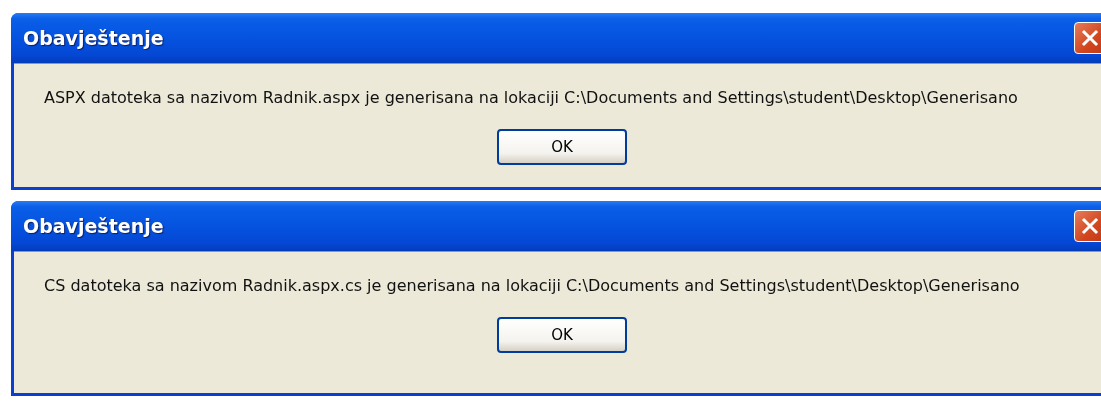  Describe the element at coordinates (532, 285) in the screenshot. I see `message-text: CS datoteka sa nazivom Radnik.aspx.cs je generisana na lokaciji C:\Documents and Settings\student\Desktop\Generisano` at that location.